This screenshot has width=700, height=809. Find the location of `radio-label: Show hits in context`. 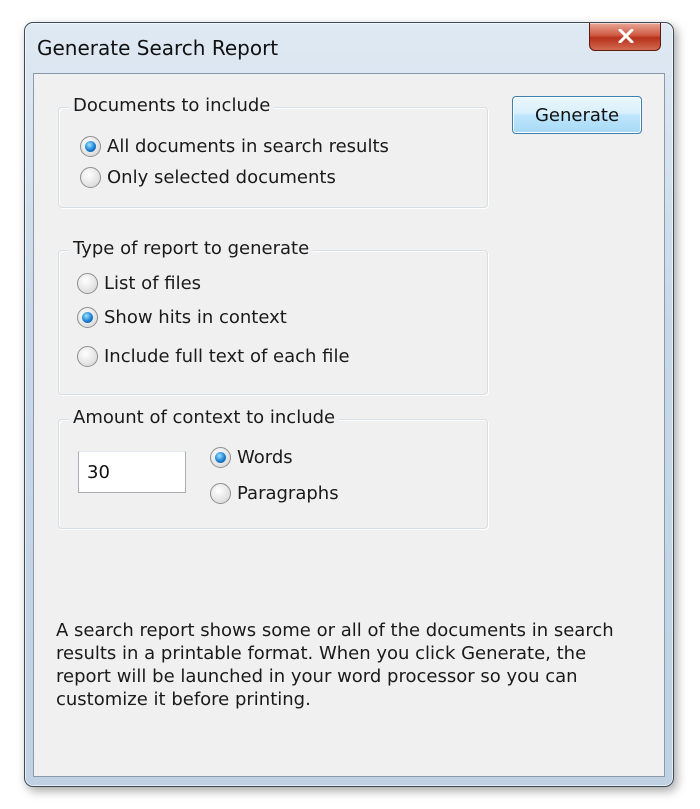

radio-label: Show hits in context is located at coordinates (195, 317).